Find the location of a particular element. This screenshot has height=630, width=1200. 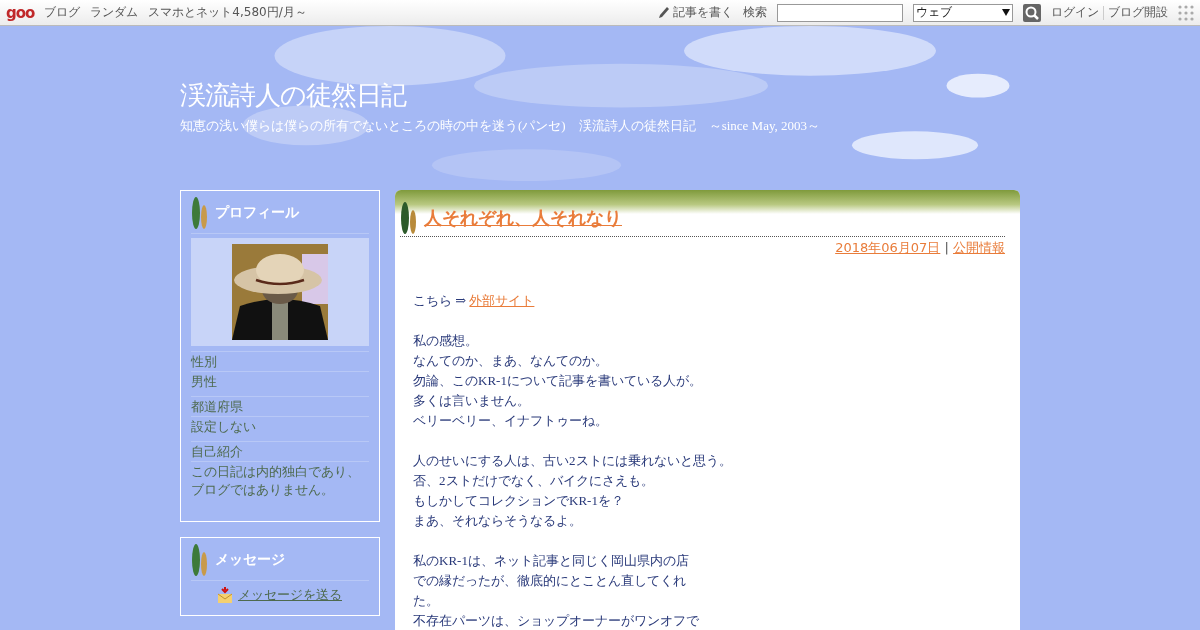

search-icon is located at coordinates (1032, 12).